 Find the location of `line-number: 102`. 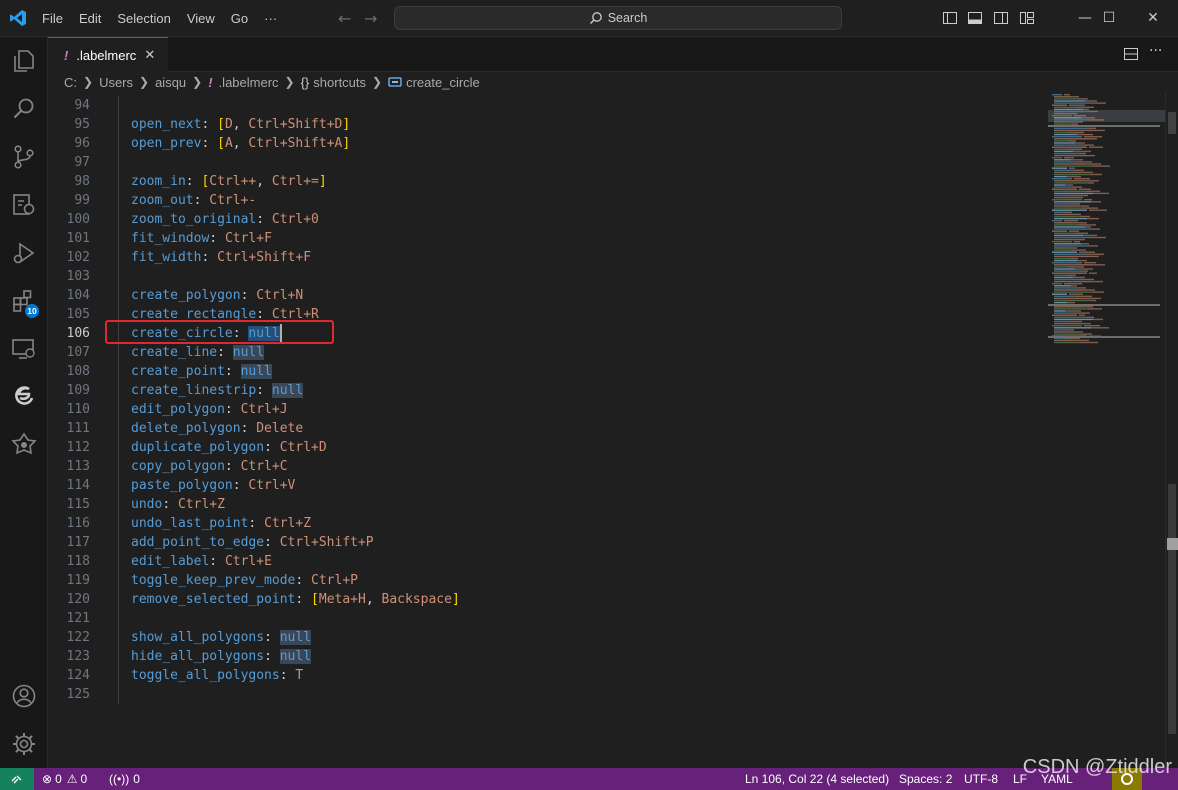

line-number: 102 is located at coordinates (78, 257).